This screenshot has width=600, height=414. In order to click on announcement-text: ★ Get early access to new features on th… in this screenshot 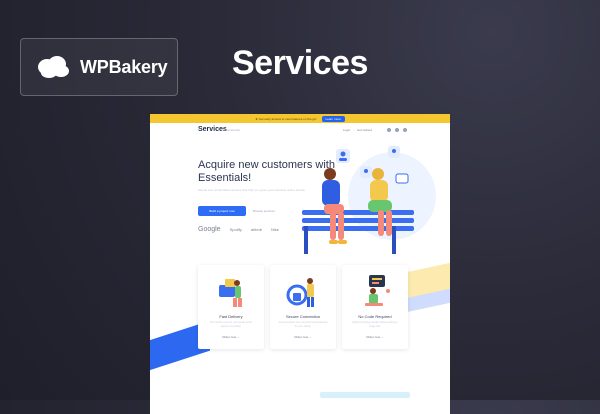, I will do `click(286, 118)`.